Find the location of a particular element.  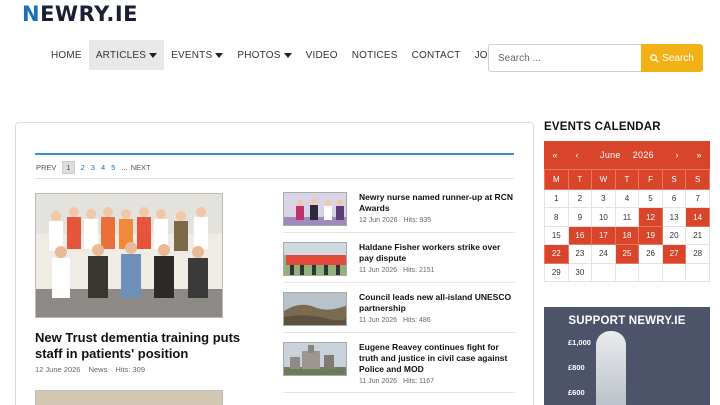

nav-label: PHOTOS is located at coordinates (259, 55).